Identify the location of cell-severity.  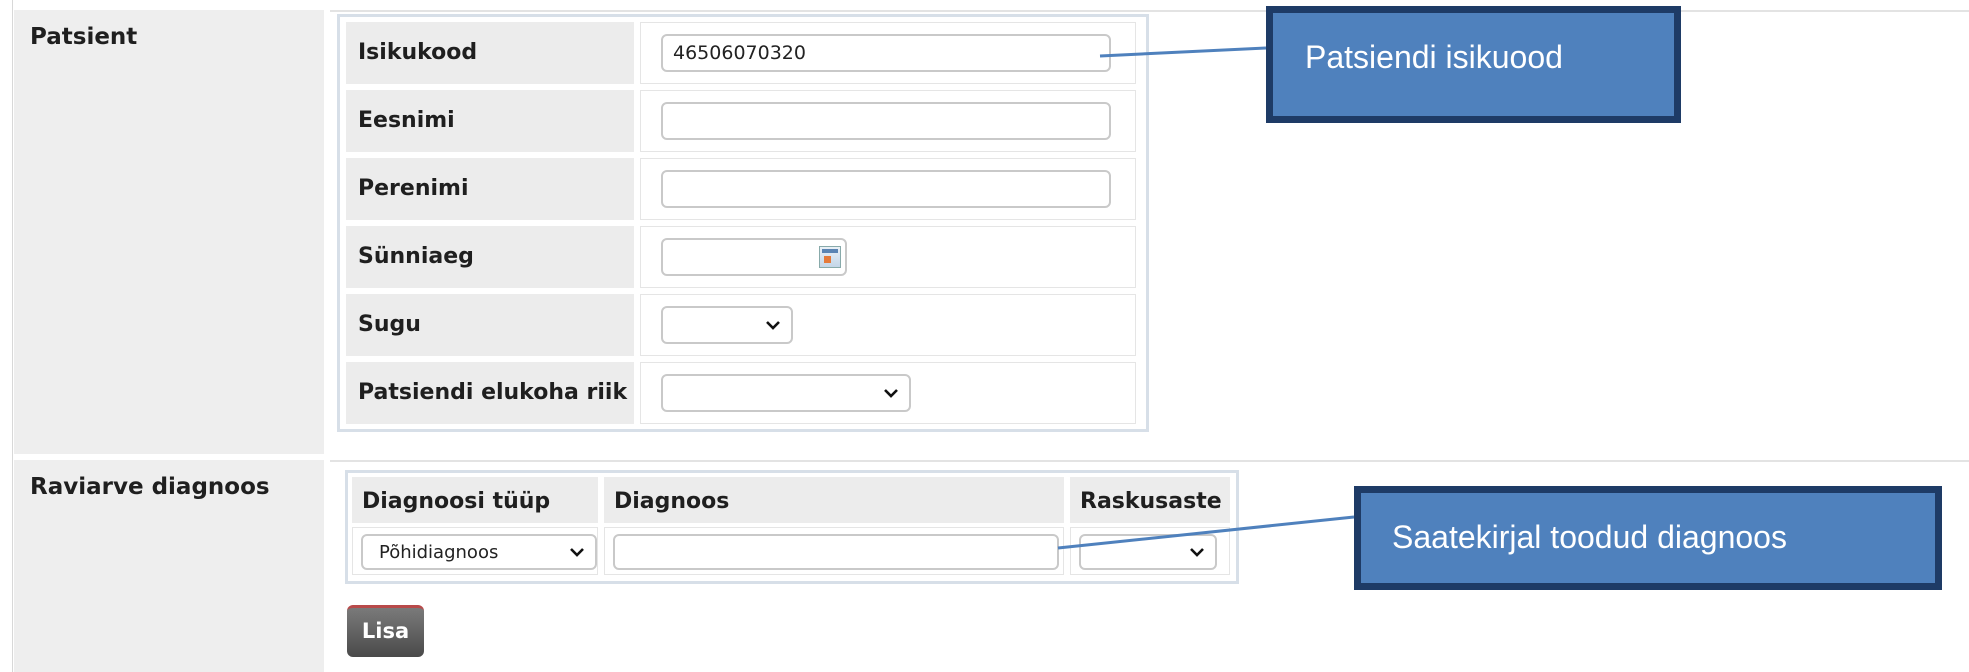
(1150, 551).